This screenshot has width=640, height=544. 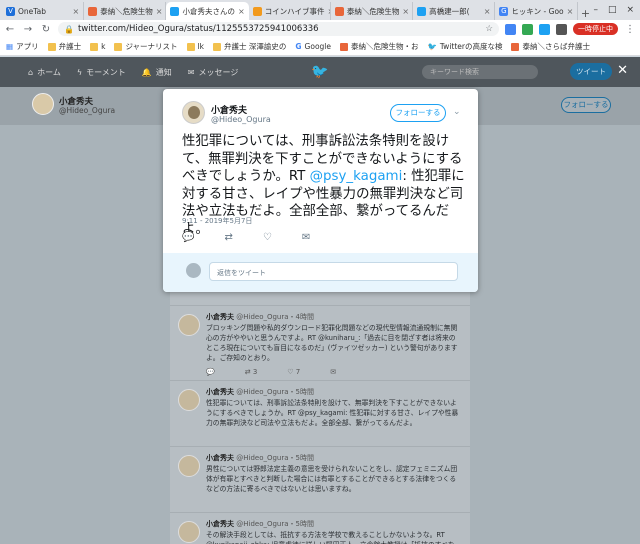 What do you see at coordinates (146, 46) in the screenshot?
I see `bookmark-folder: ジャーナリスト` at bounding box center [146, 46].